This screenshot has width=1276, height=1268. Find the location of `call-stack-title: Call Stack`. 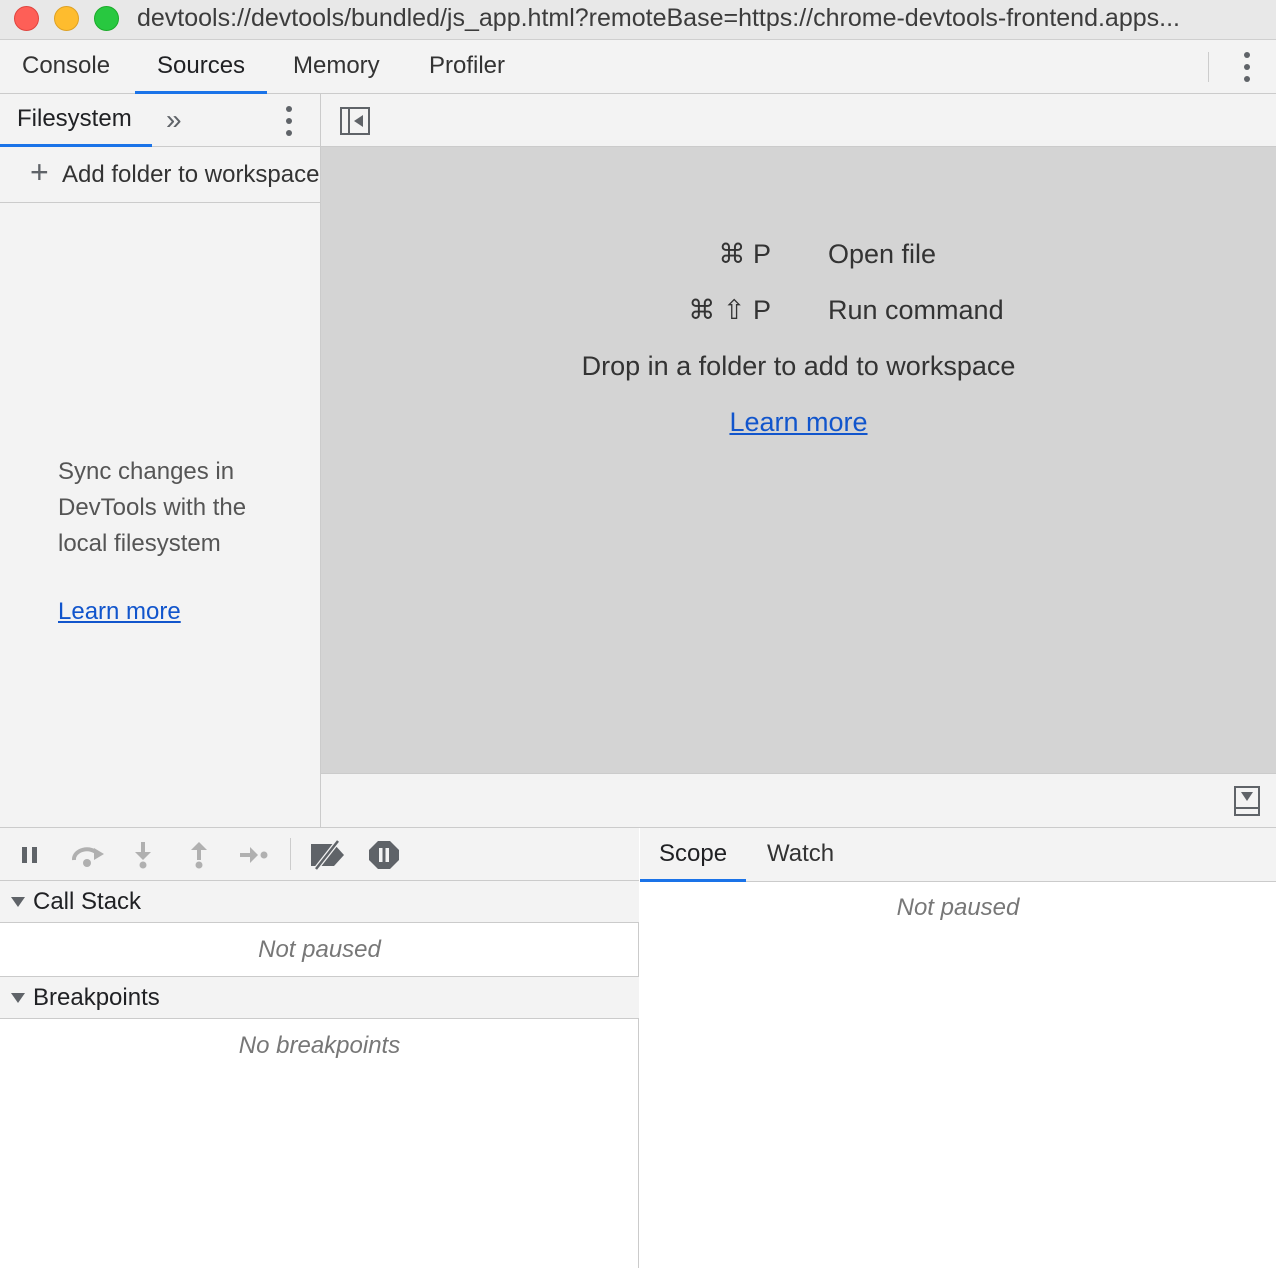

call-stack-title: Call Stack is located at coordinates (87, 901).